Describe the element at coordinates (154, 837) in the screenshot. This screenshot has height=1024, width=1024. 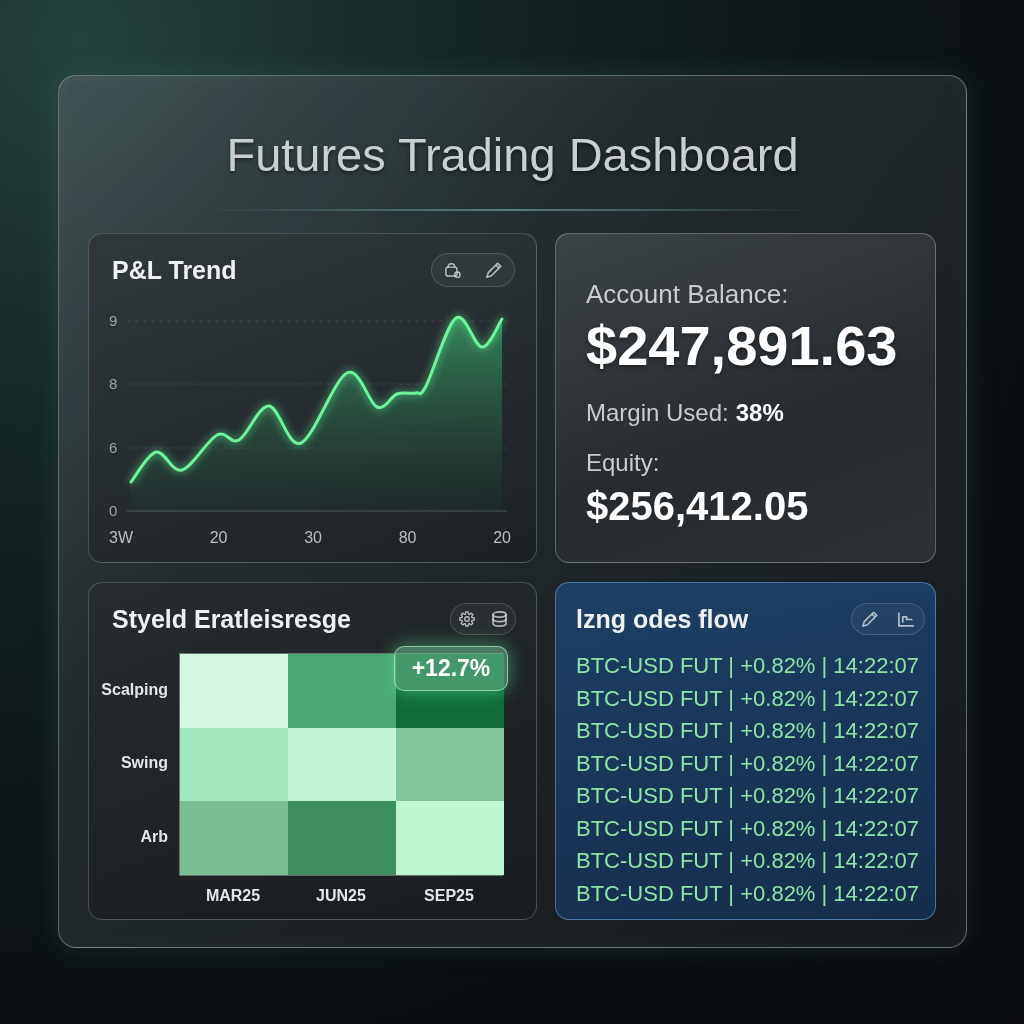
I see `row-label: Arb` at that location.